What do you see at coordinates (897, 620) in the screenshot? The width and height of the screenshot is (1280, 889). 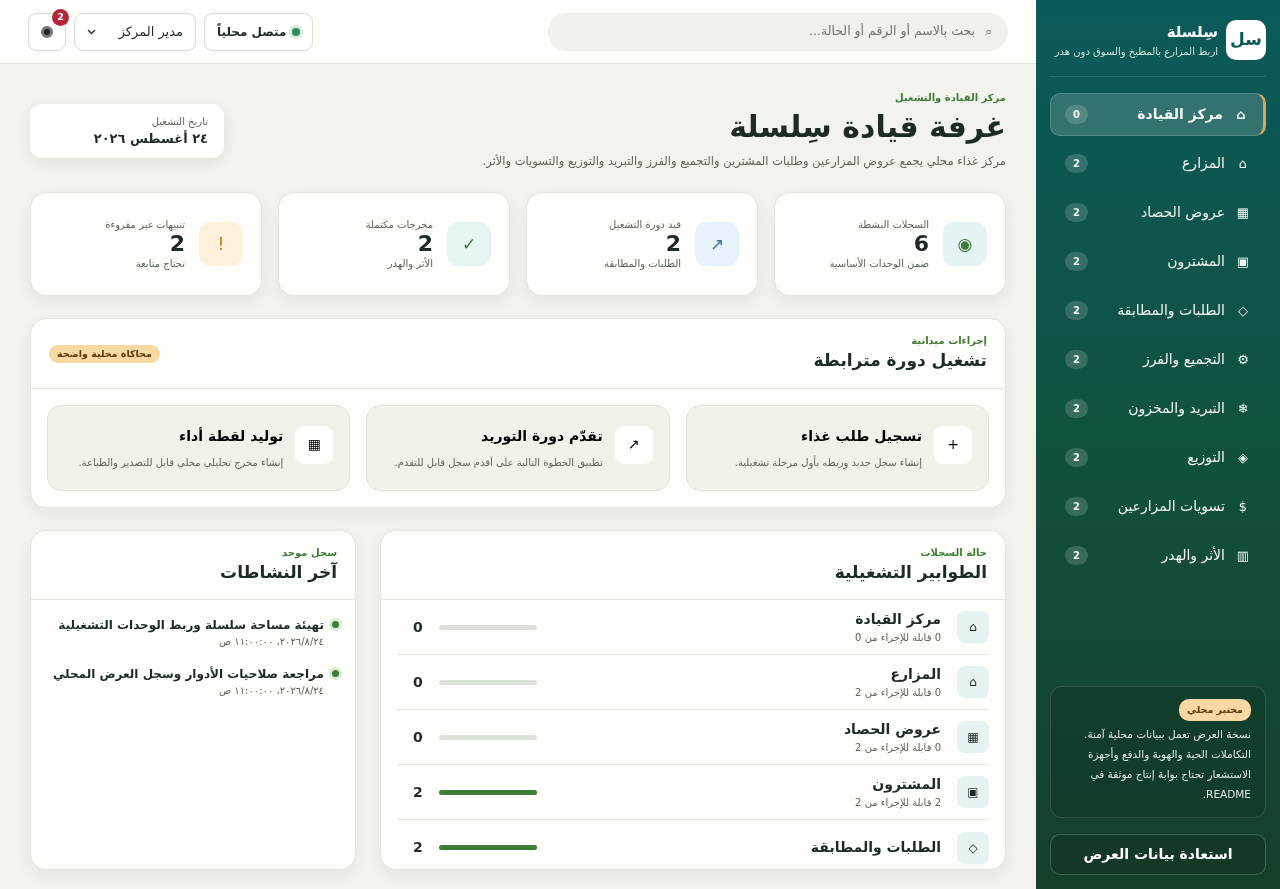 I see `queue-title: مركز القيادة` at bounding box center [897, 620].